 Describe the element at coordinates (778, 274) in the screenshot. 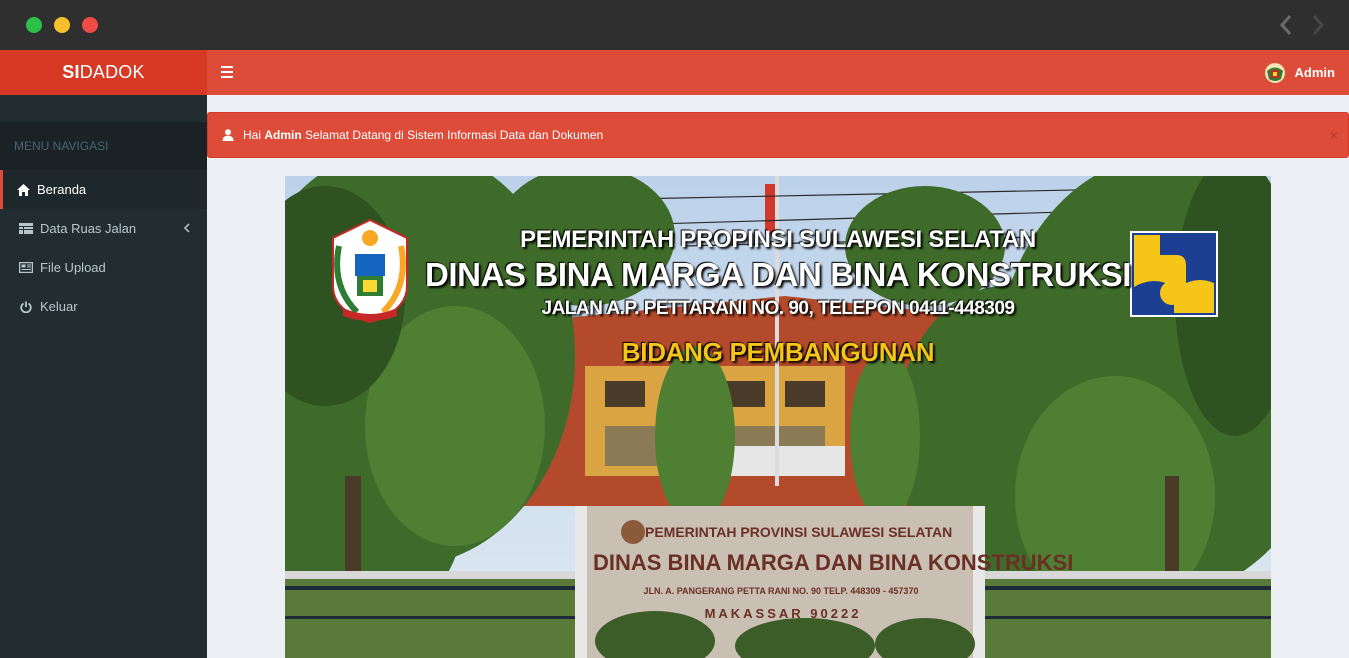

I see `banner-title-agency: DINAS BINA MARGA DAN BINA KONSTRUKSI` at that location.